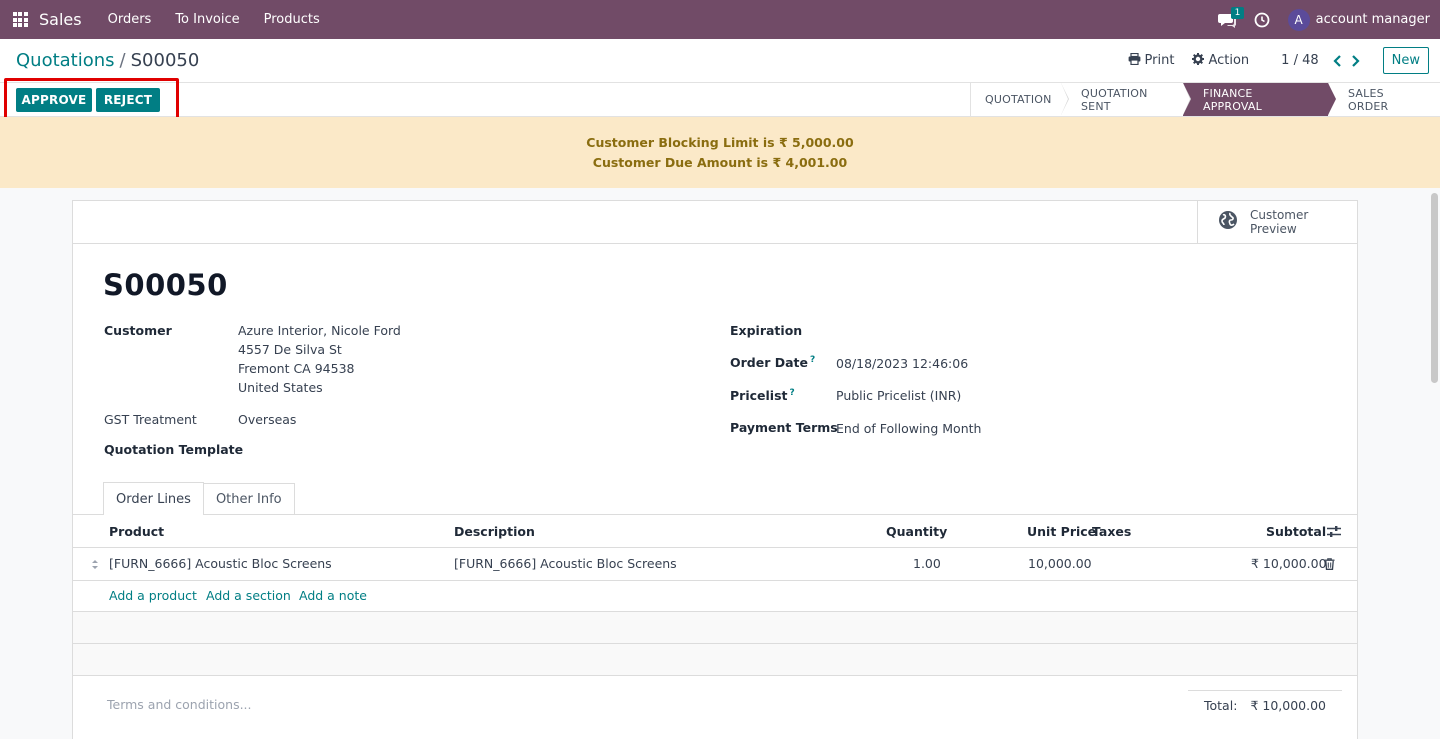 Image resolution: width=1440 pixels, height=739 pixels. I want to click on row-description: [FURN_6666] Acoustic Bloc Screens, so click(565, 563).